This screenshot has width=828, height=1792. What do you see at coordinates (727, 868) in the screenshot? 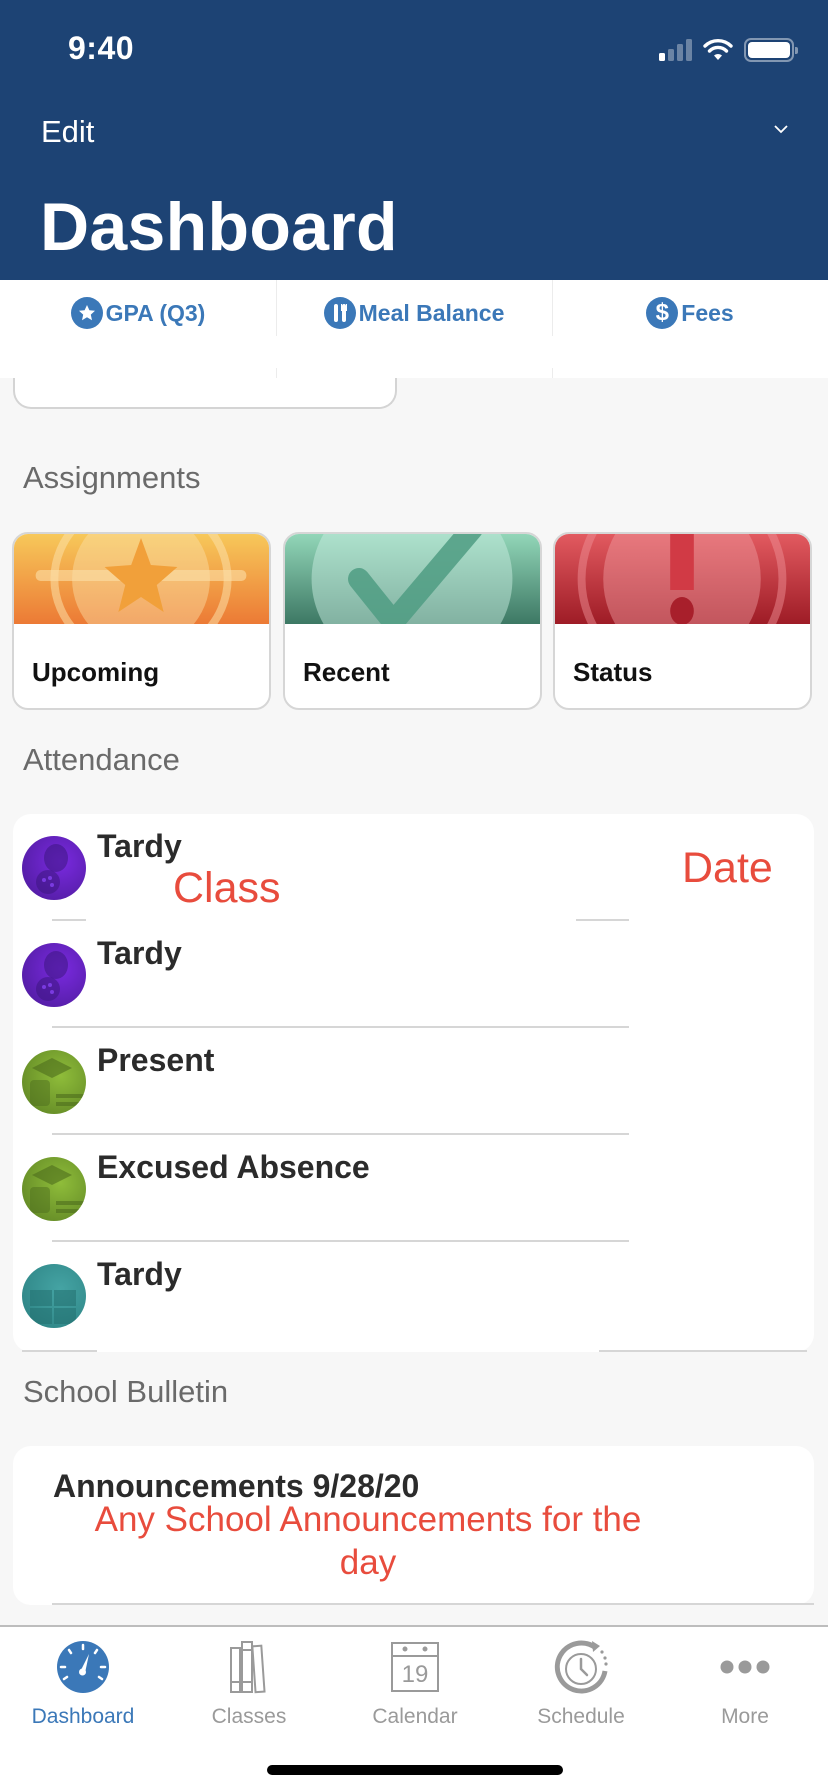
I see `attendance-date: Date` at bounding box center [727, 868].